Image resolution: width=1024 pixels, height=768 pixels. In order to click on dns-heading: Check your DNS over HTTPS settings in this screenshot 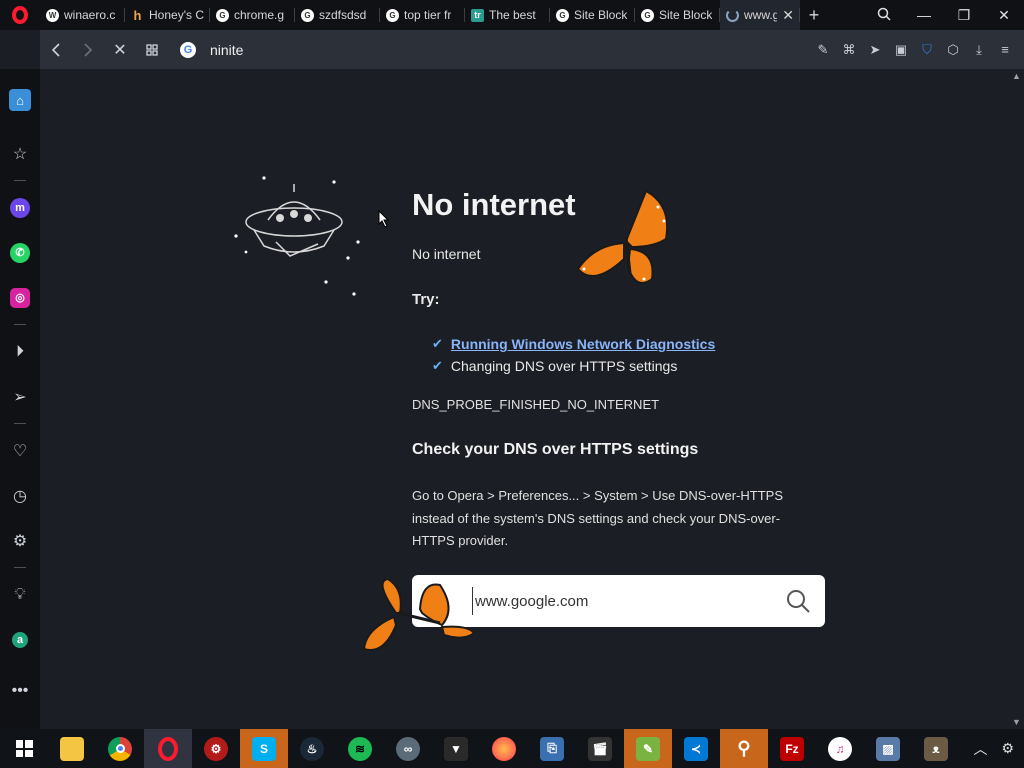, I will do `click(555, 449)`.